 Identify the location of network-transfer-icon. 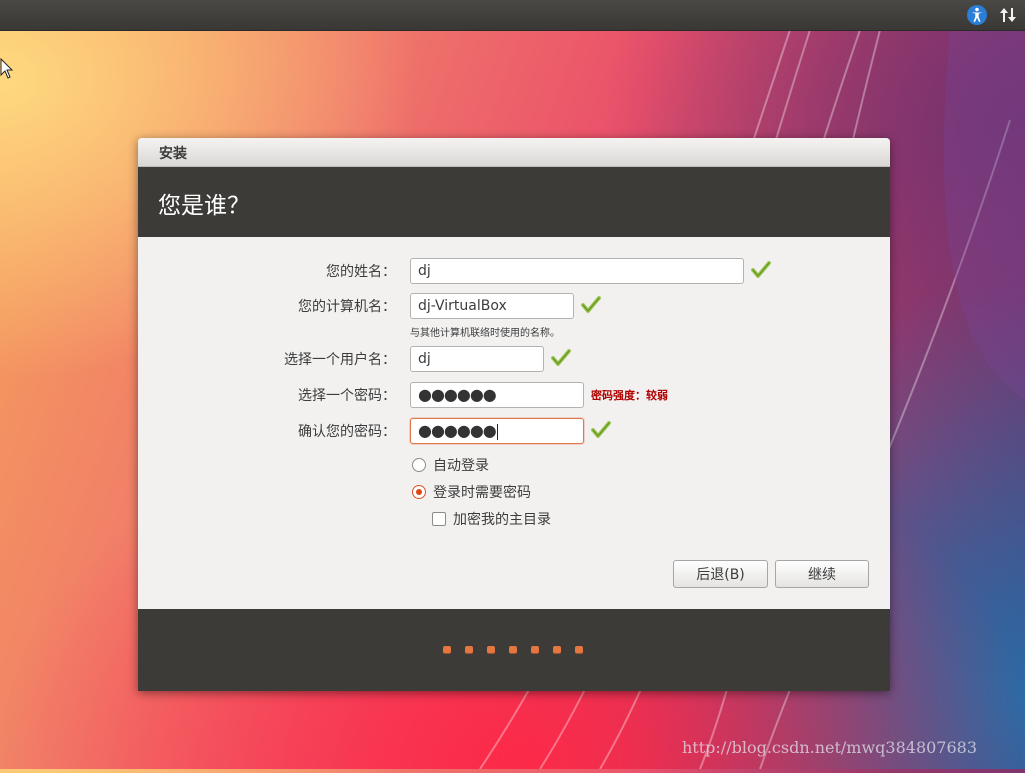
(1008, 15).